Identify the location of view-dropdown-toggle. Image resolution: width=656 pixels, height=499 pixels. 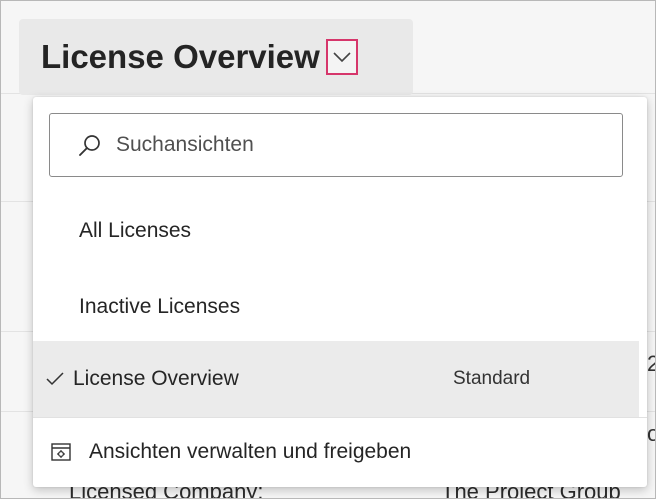
(341, 57).